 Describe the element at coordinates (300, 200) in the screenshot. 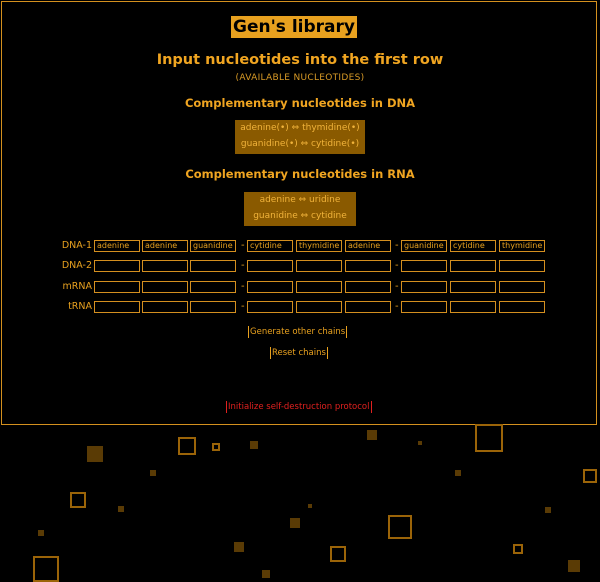

I see `rna-pair-1: adenine ⇔ uridine` at that location.